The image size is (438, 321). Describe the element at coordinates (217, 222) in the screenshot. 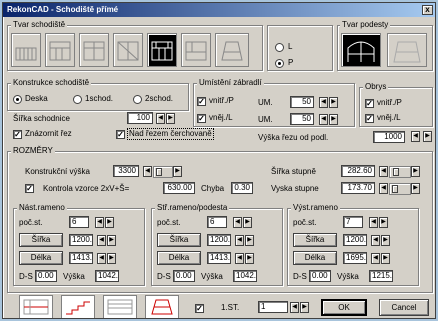

I see `flight-middle-steps-input: 6` at that location.